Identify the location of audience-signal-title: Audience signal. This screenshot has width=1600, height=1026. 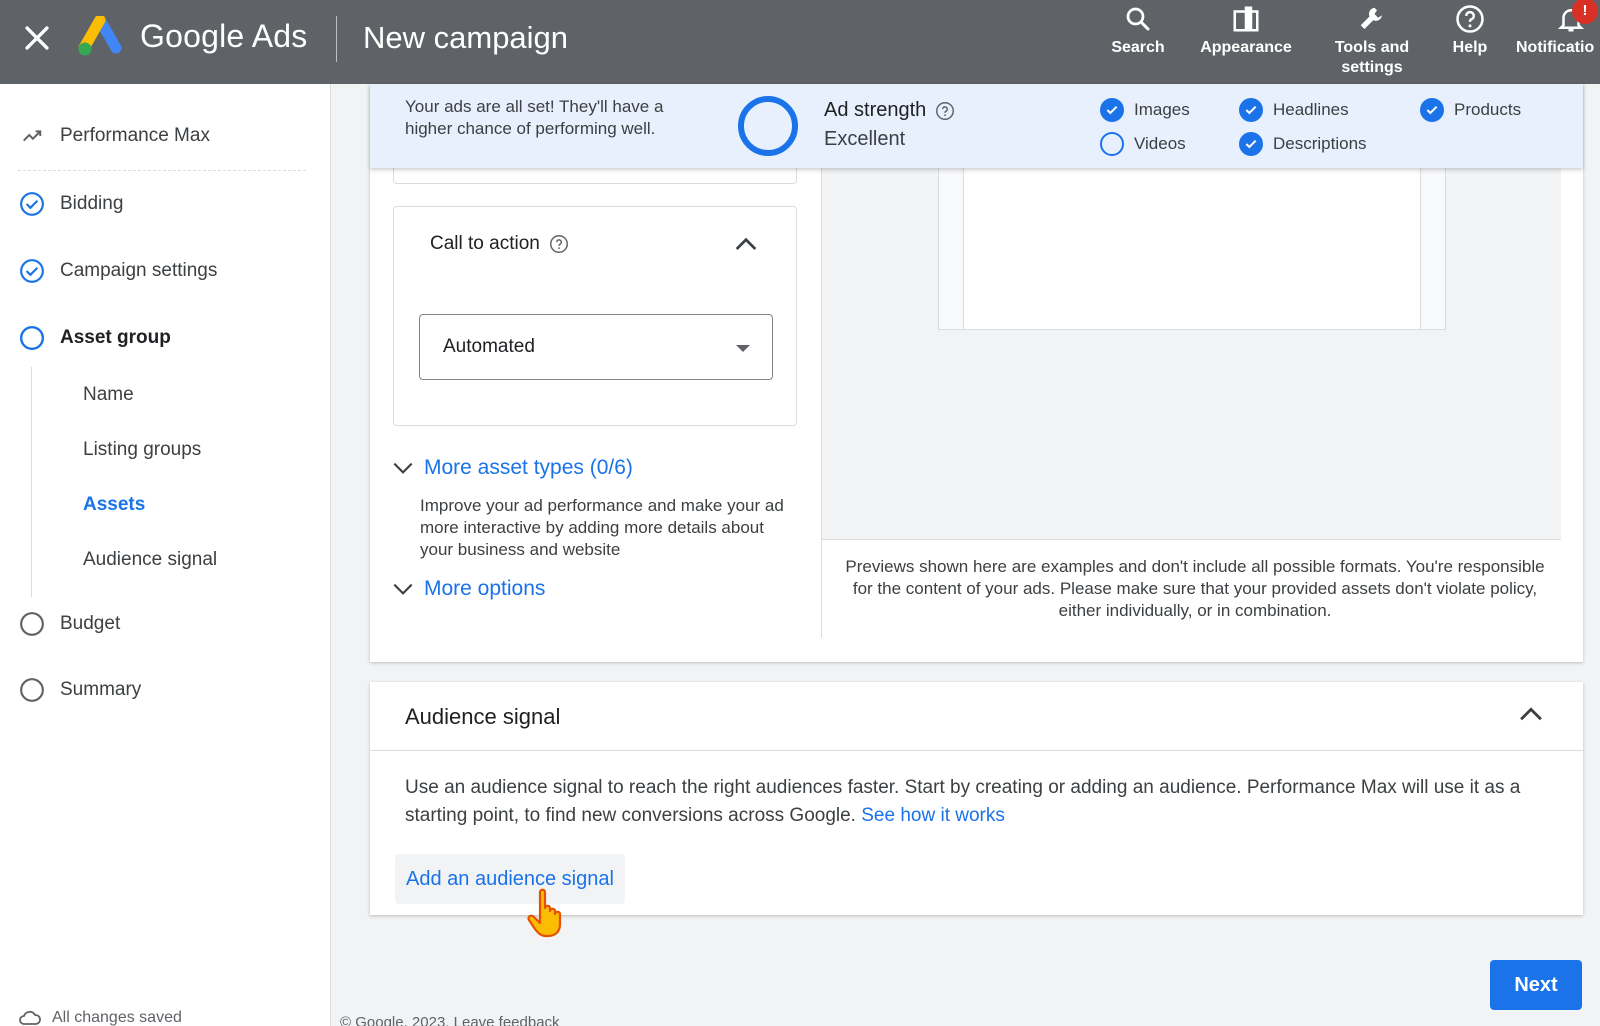
(483, 716).